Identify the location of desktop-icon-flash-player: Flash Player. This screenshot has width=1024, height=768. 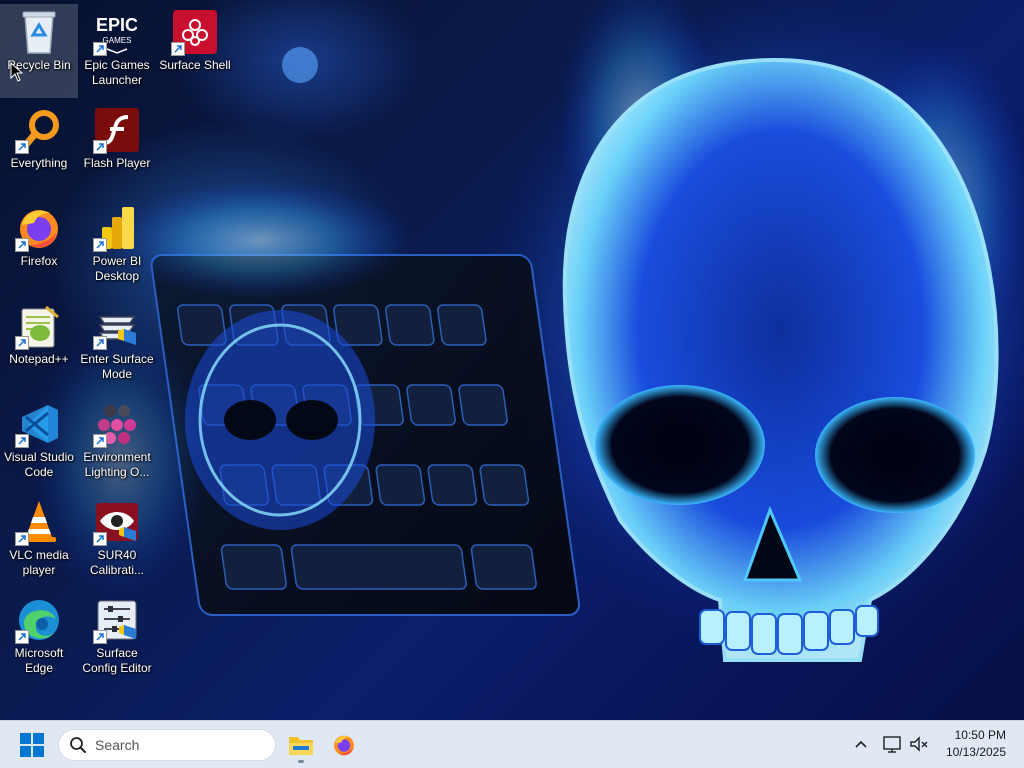
(117, 149).